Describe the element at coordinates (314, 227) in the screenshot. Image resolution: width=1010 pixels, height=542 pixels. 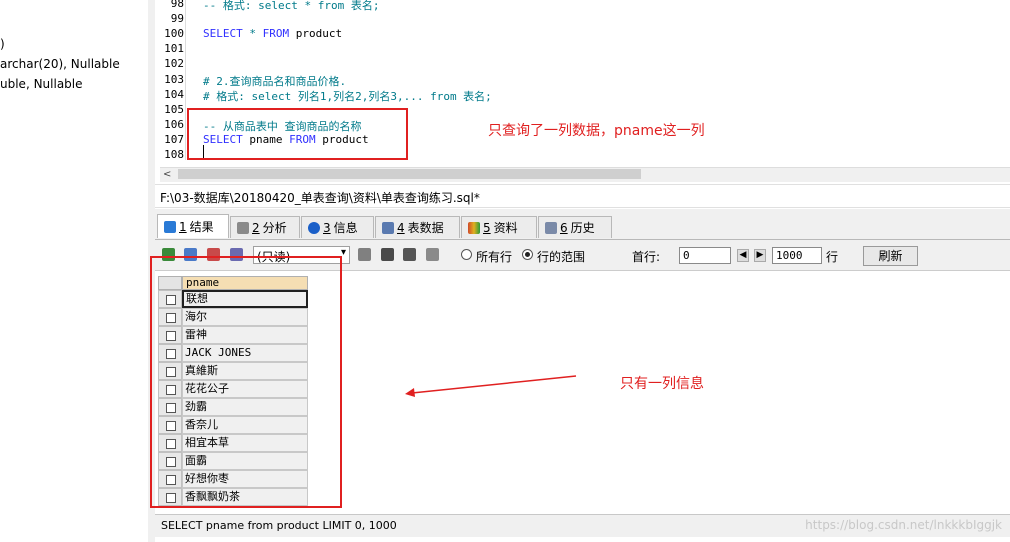
I see `info-icon` at that location.